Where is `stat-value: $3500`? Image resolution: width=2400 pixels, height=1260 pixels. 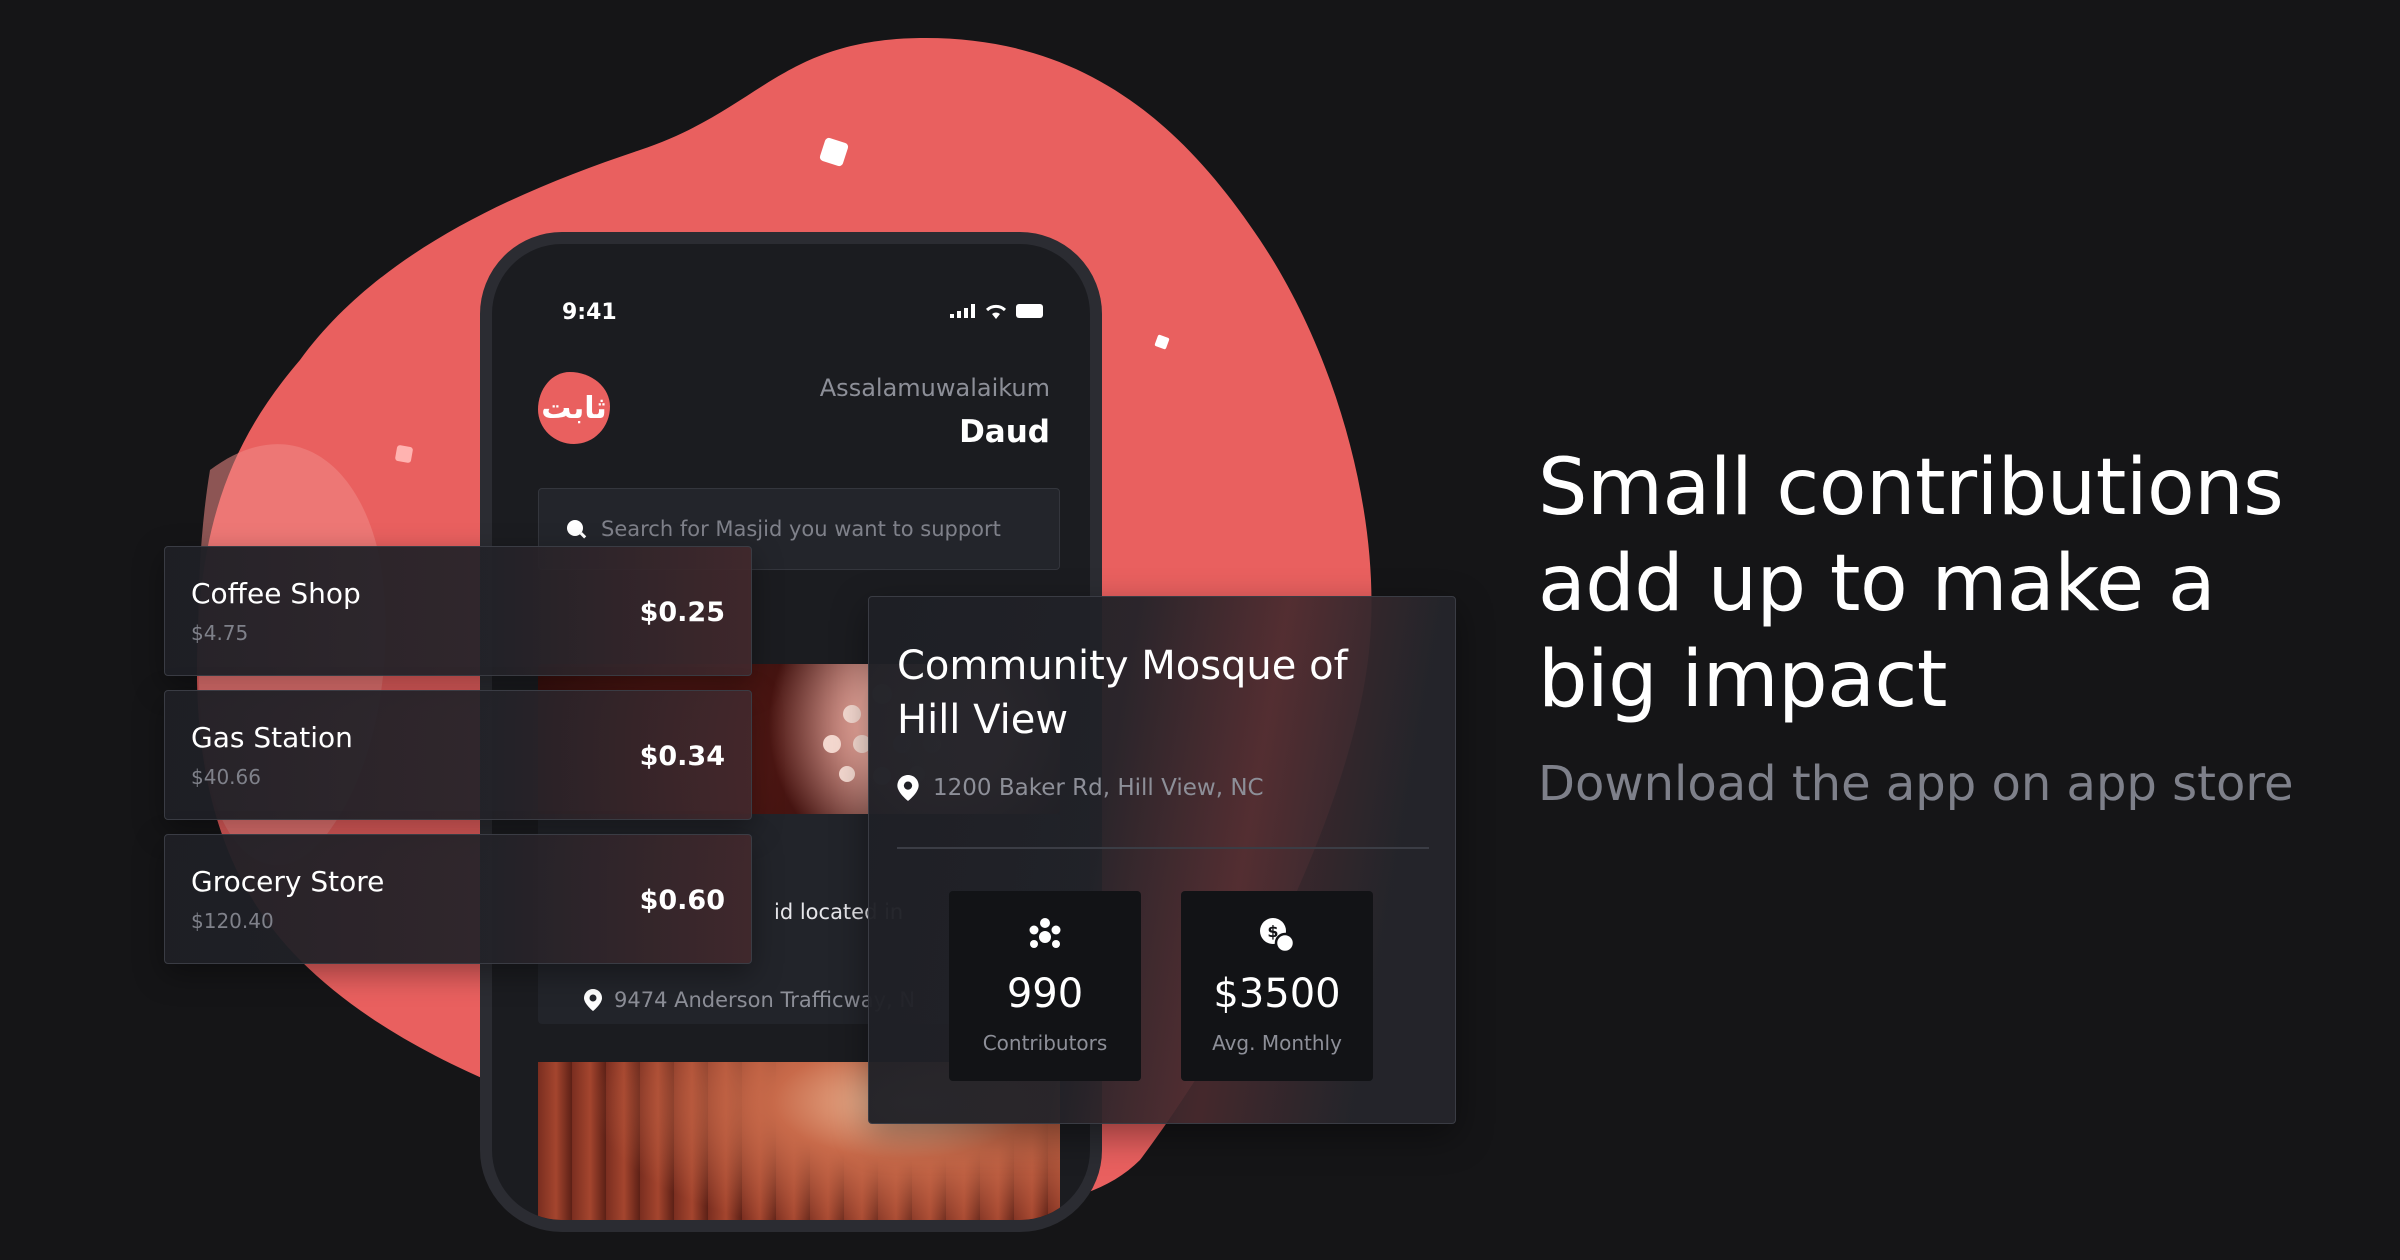
stat-value: $3500 is located at coordinates (1277, 994).